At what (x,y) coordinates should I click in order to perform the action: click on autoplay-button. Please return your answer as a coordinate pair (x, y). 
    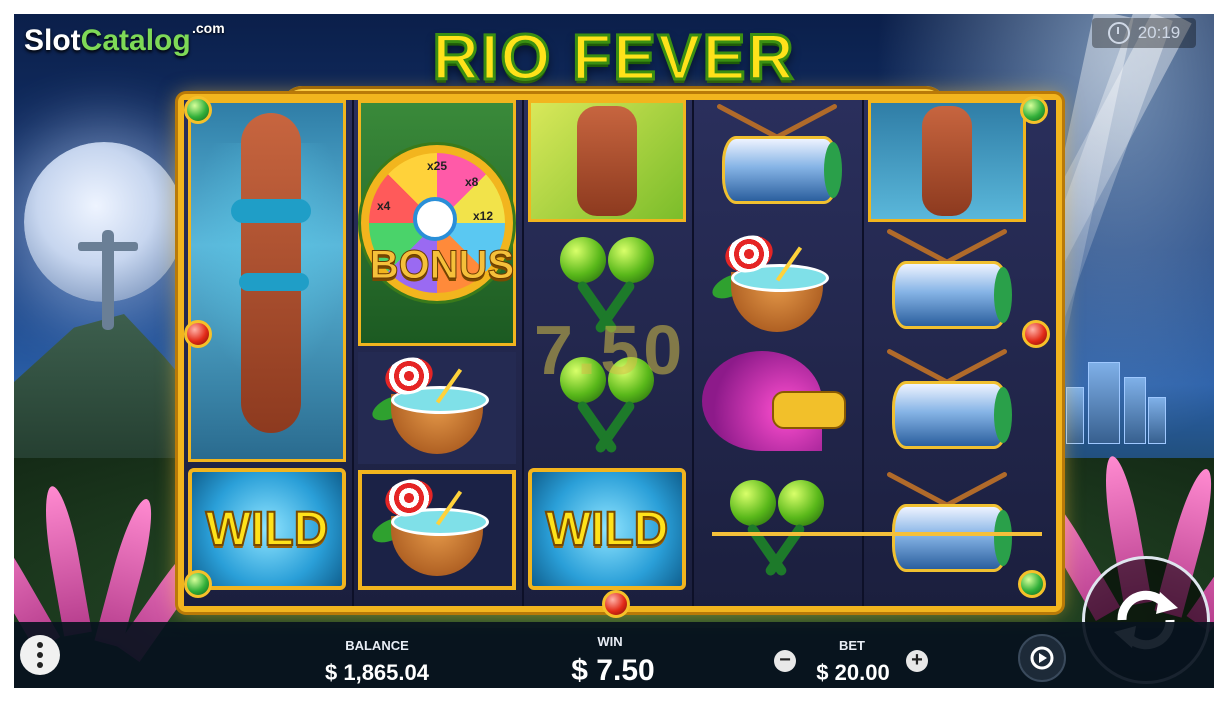
    Looking at the image, I should click on (1042, 658).